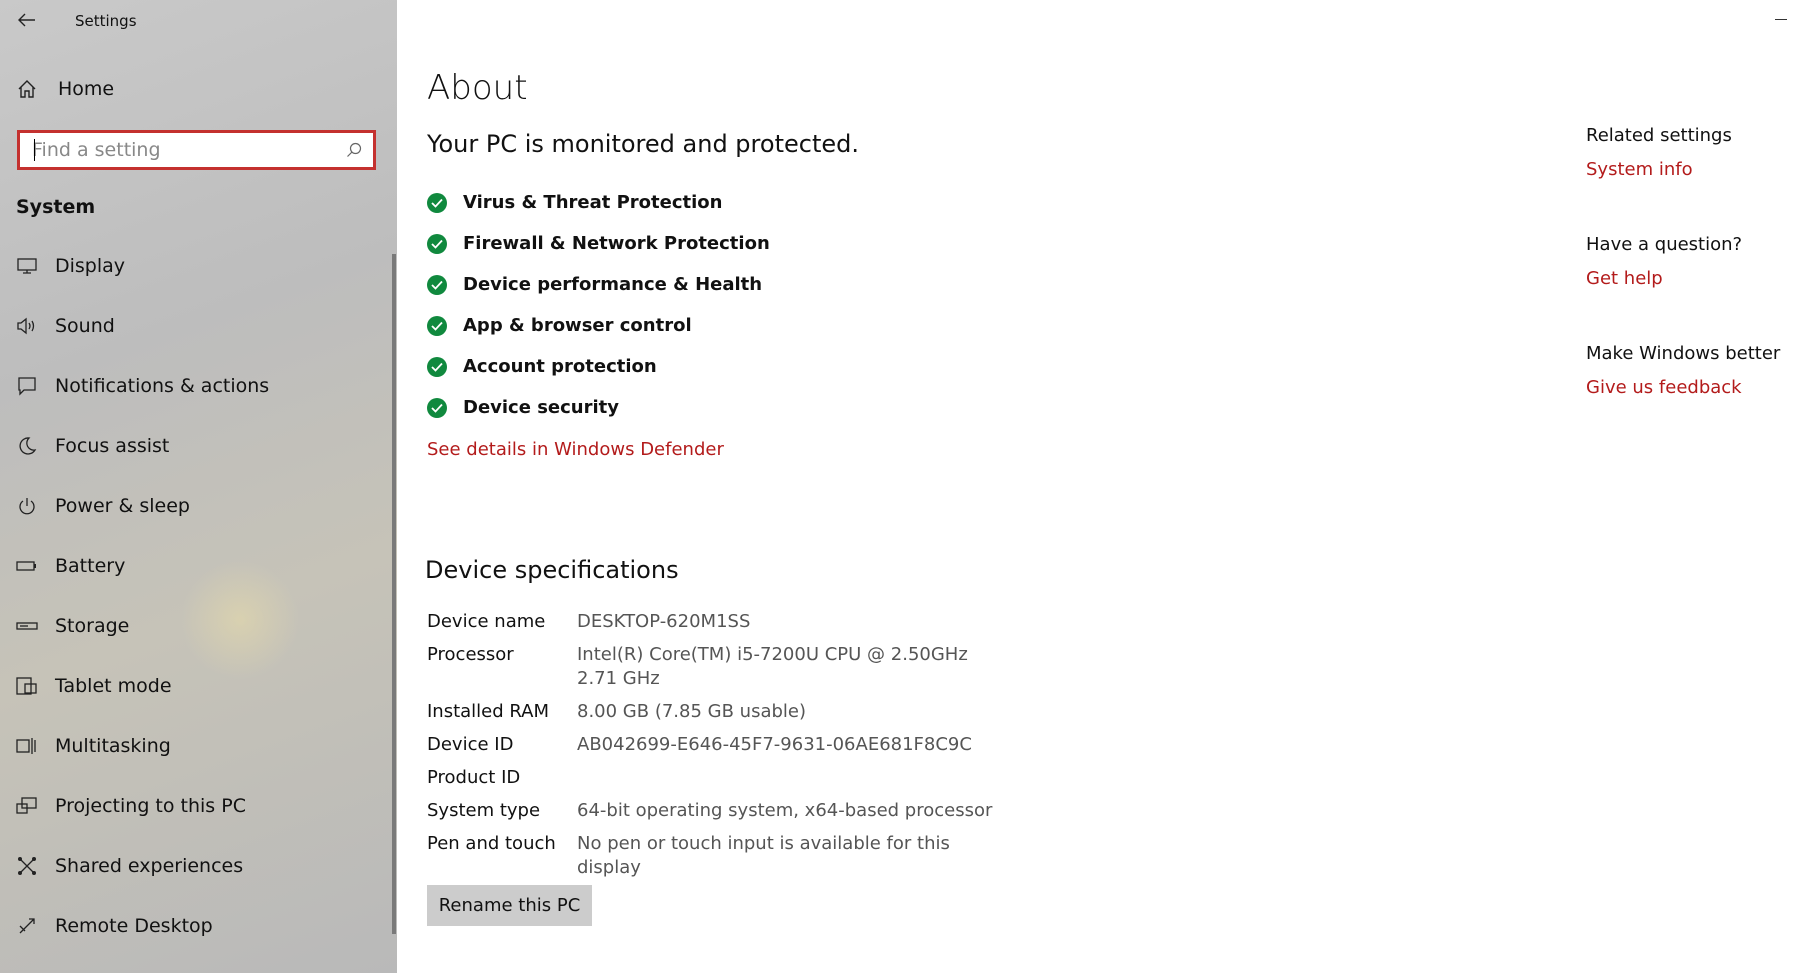  I want to click on sidebar-item-label: Shared experiences, so click(149, 866).